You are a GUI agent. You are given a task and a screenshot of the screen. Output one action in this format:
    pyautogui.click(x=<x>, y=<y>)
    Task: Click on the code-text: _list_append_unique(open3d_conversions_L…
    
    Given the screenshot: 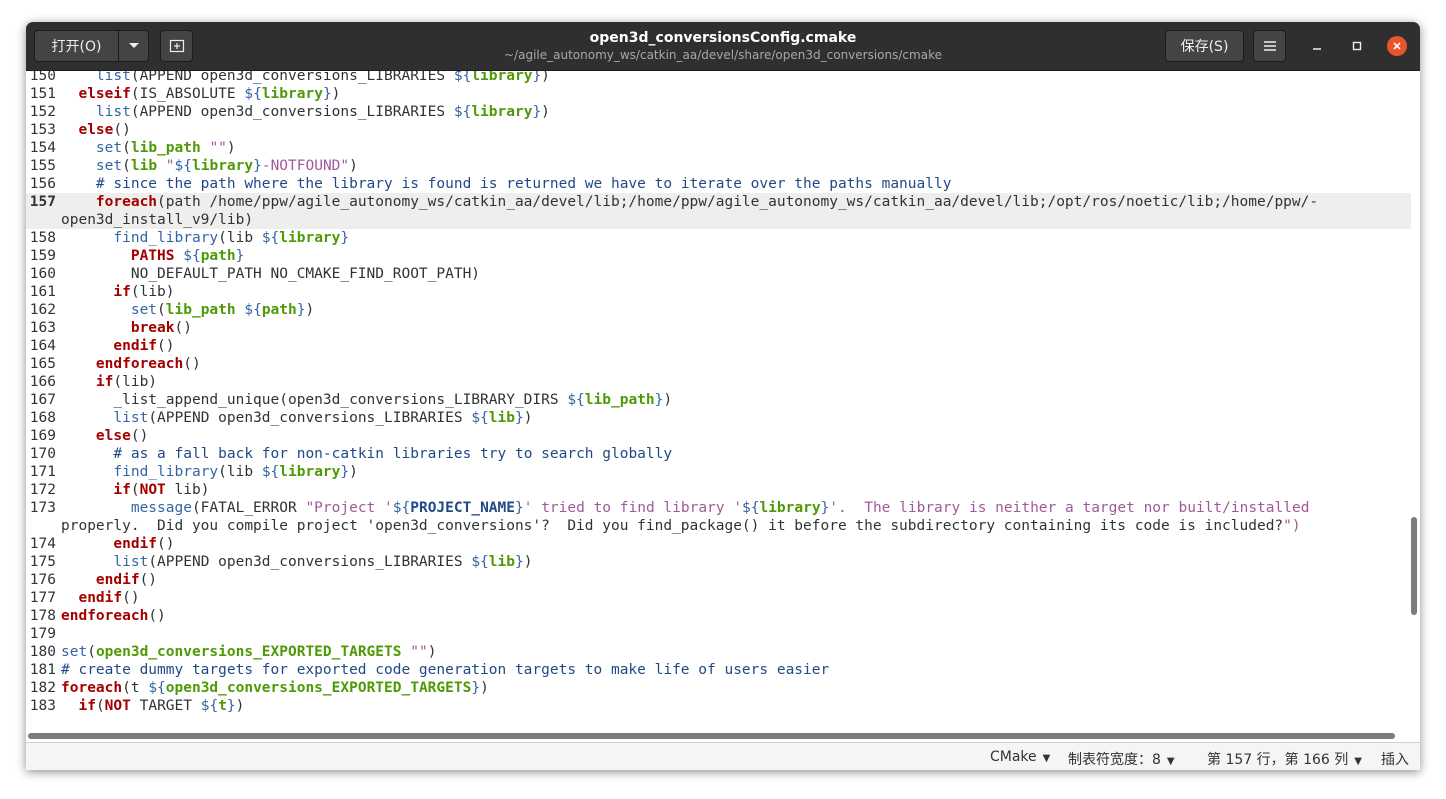 What is the action you would take?
    pyautogui.click(x=367, y=400)
    